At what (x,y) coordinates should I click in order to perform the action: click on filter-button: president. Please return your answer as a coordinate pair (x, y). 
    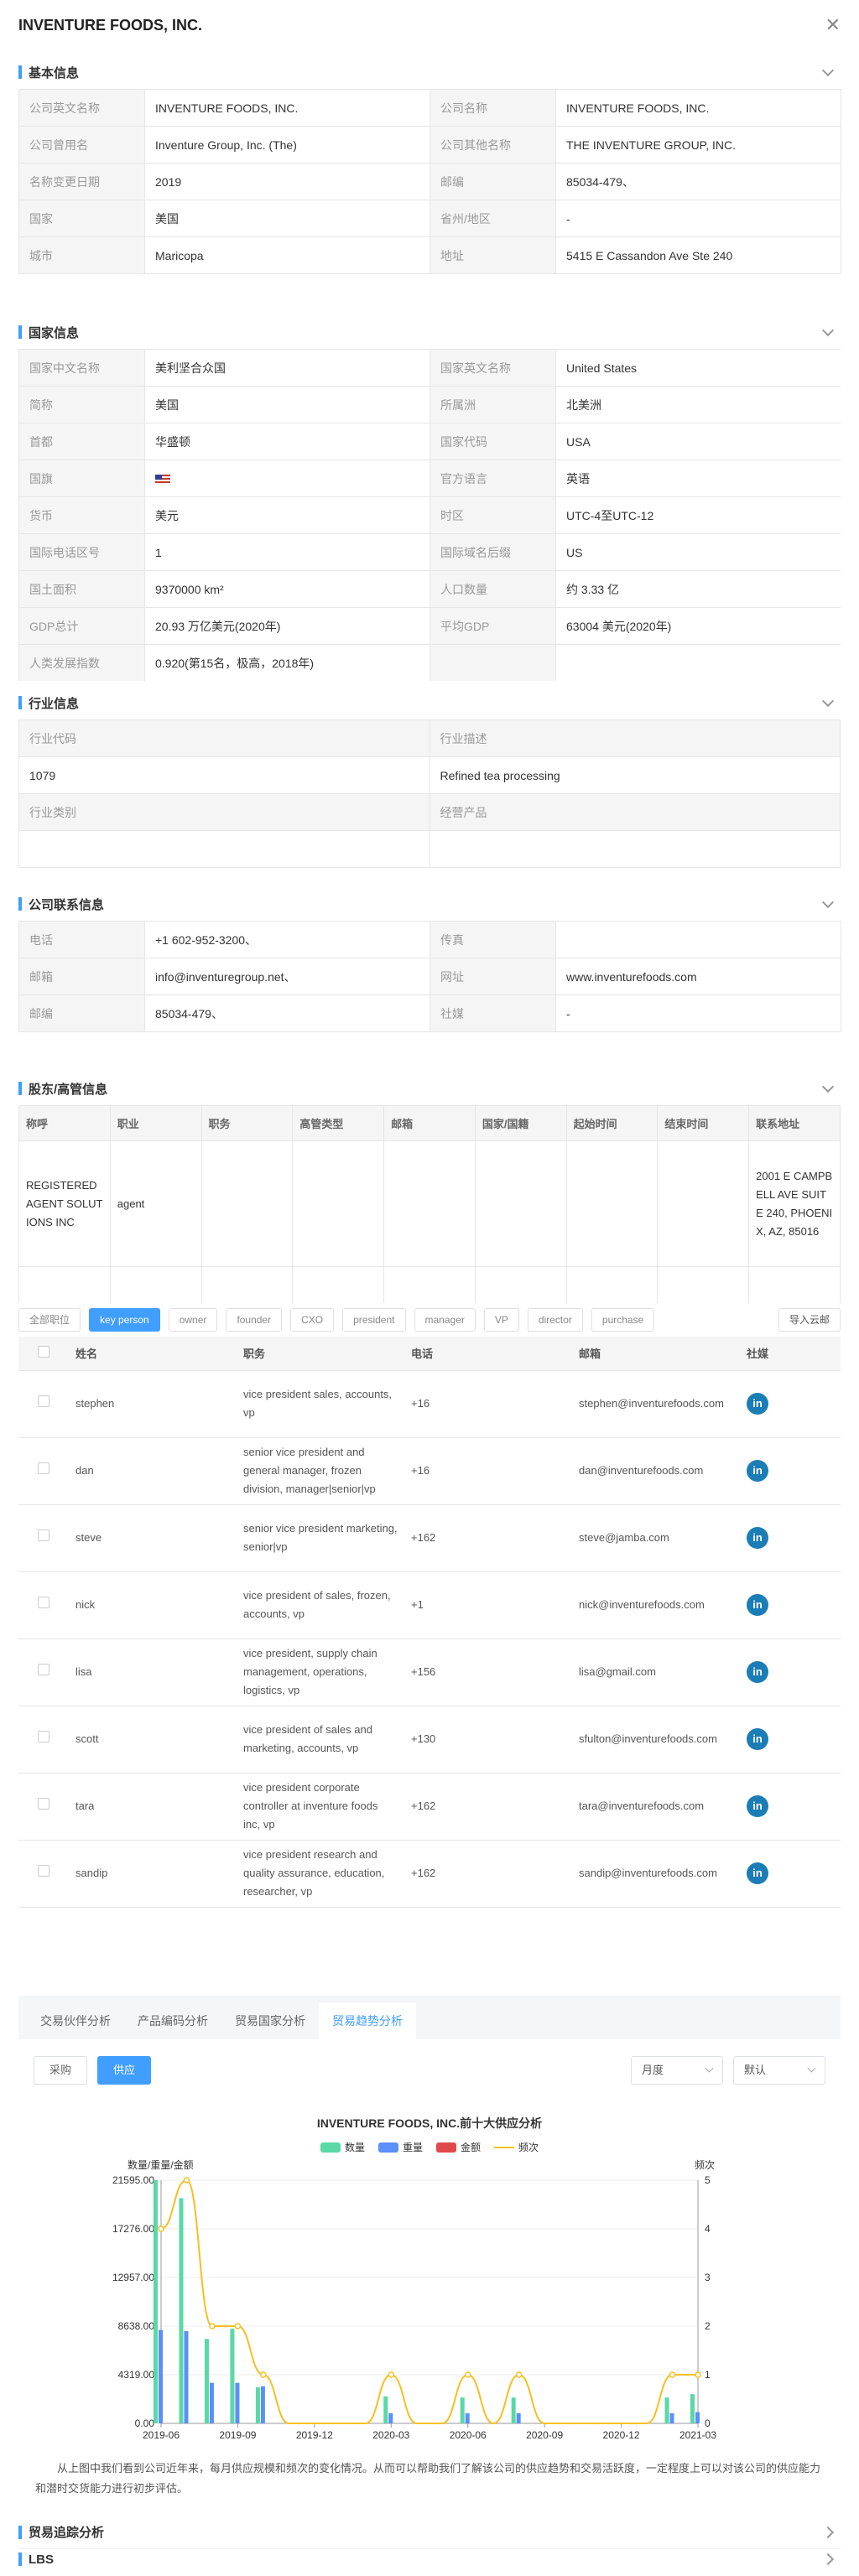
    Looking at the image, I should click on (374, 1320).